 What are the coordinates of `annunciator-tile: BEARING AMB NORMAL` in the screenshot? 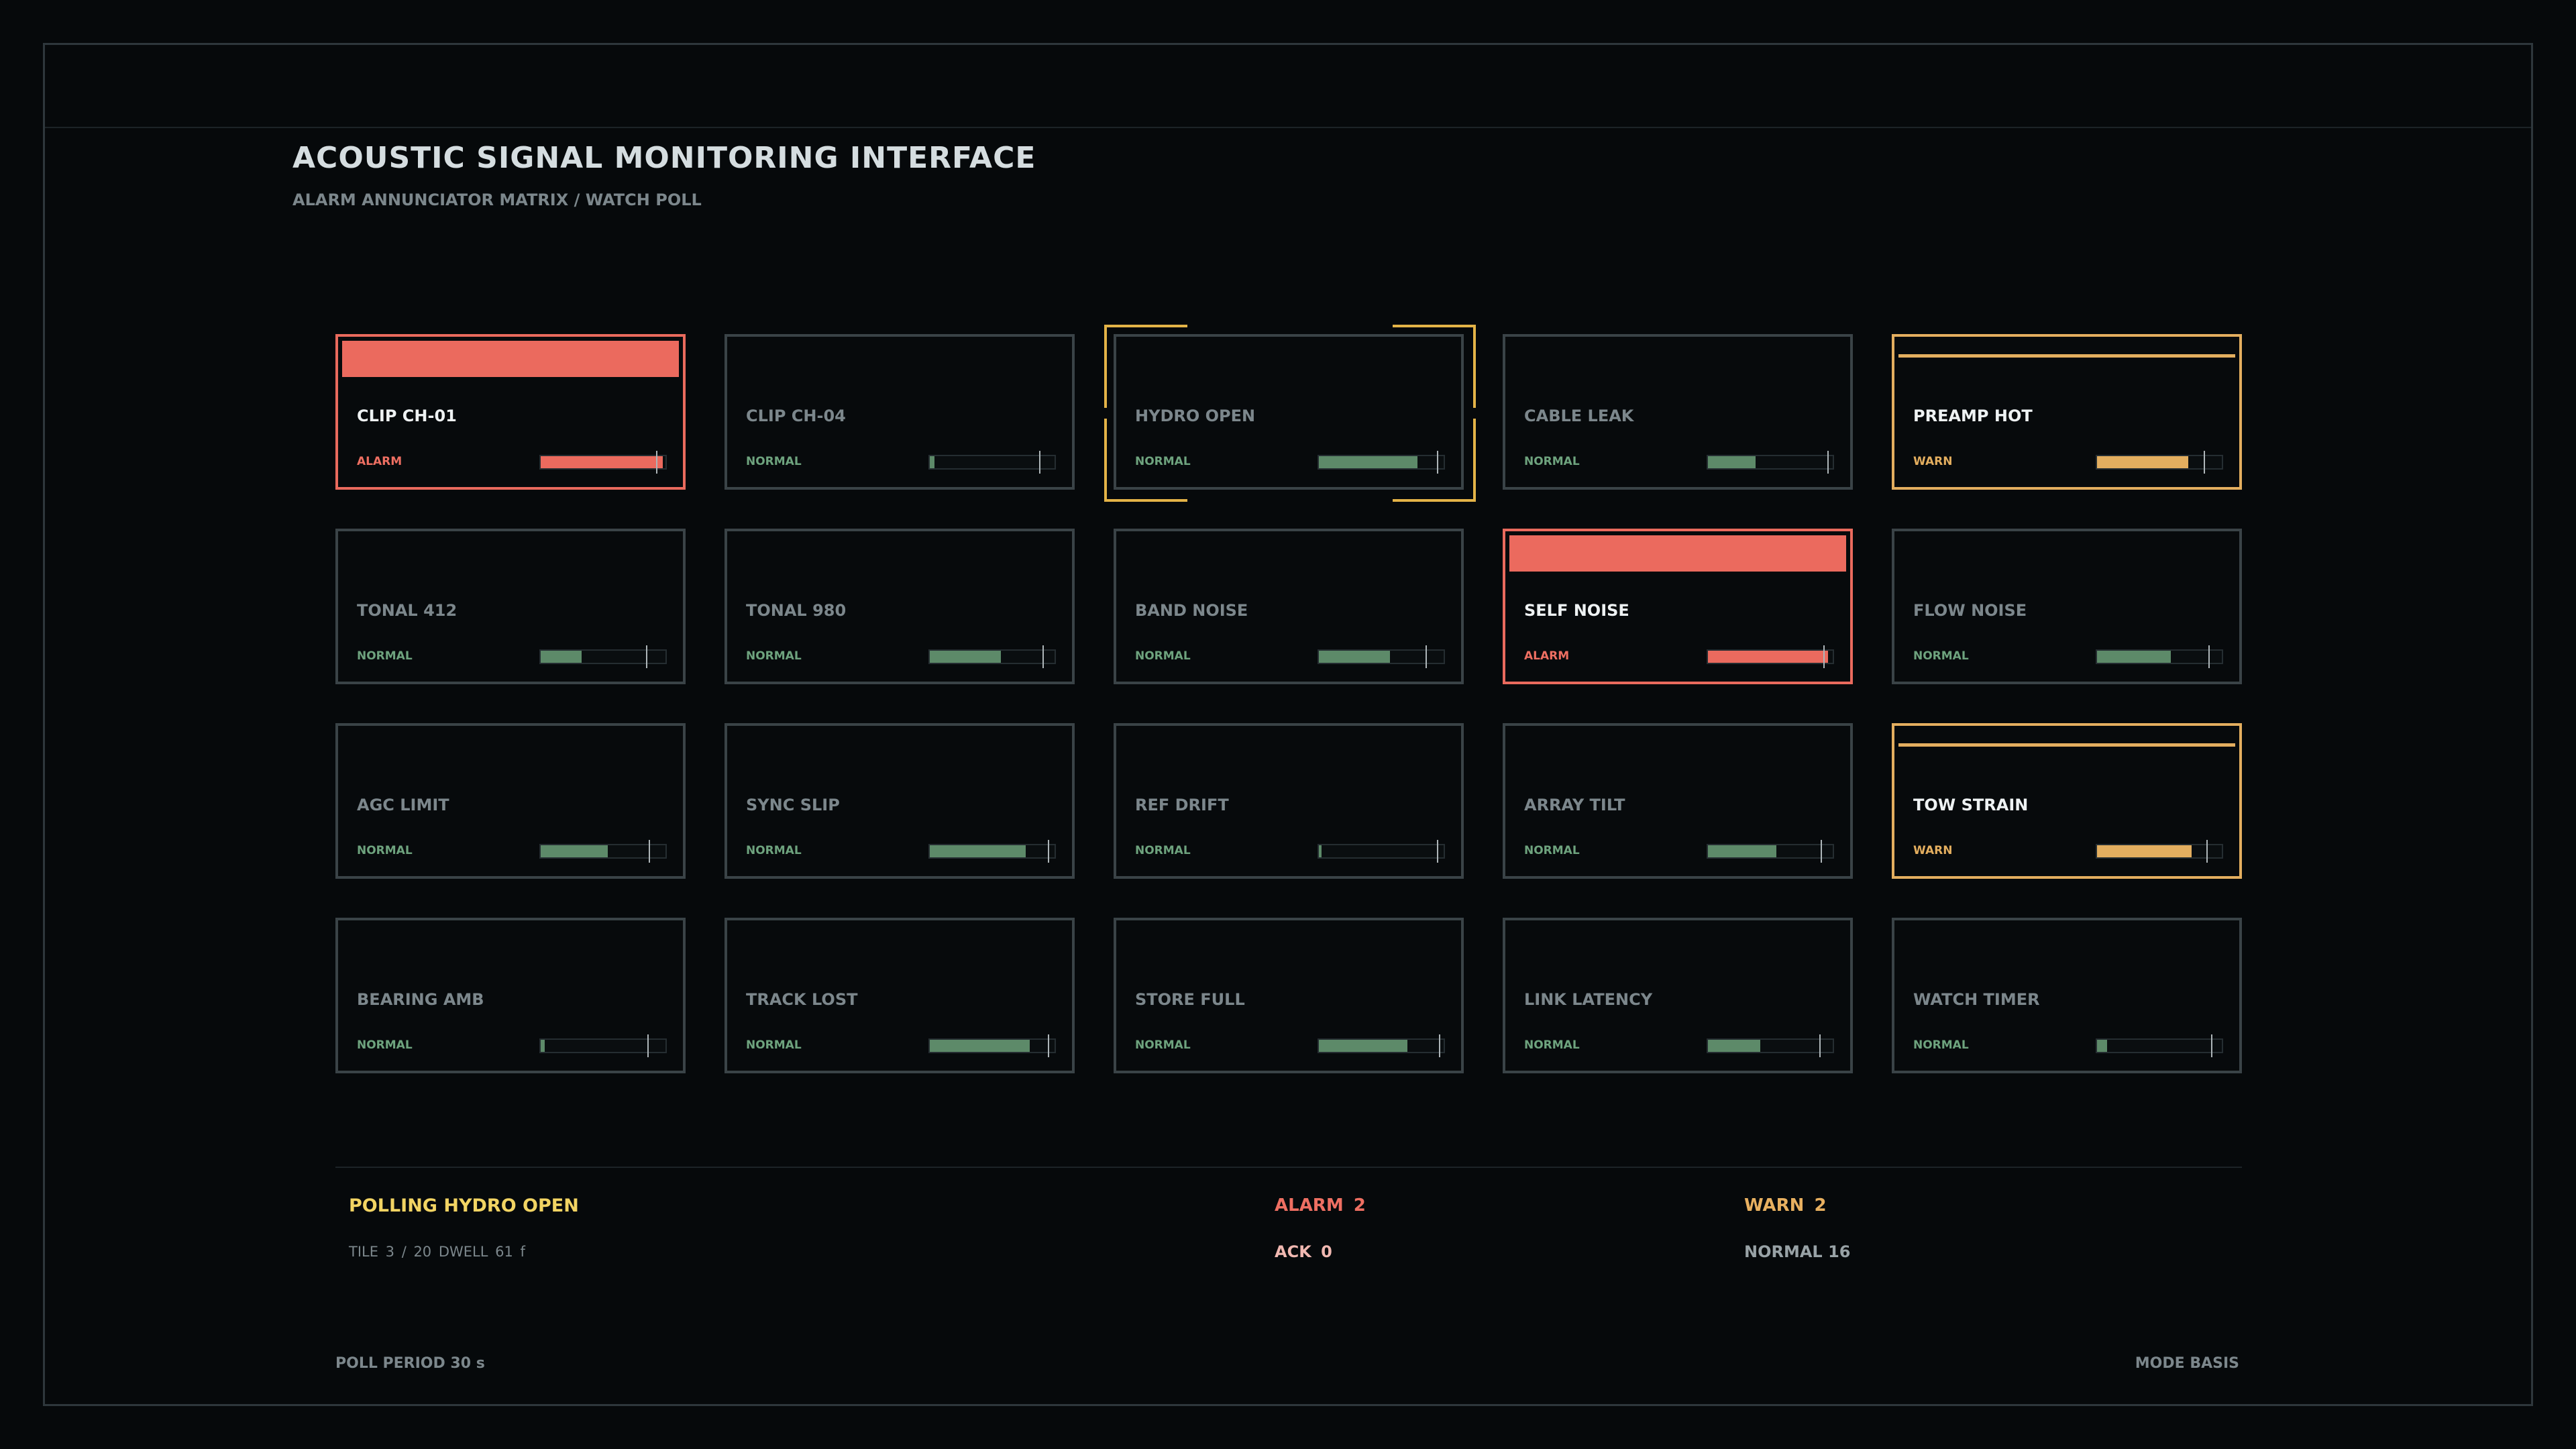 It's located at (510, 995).